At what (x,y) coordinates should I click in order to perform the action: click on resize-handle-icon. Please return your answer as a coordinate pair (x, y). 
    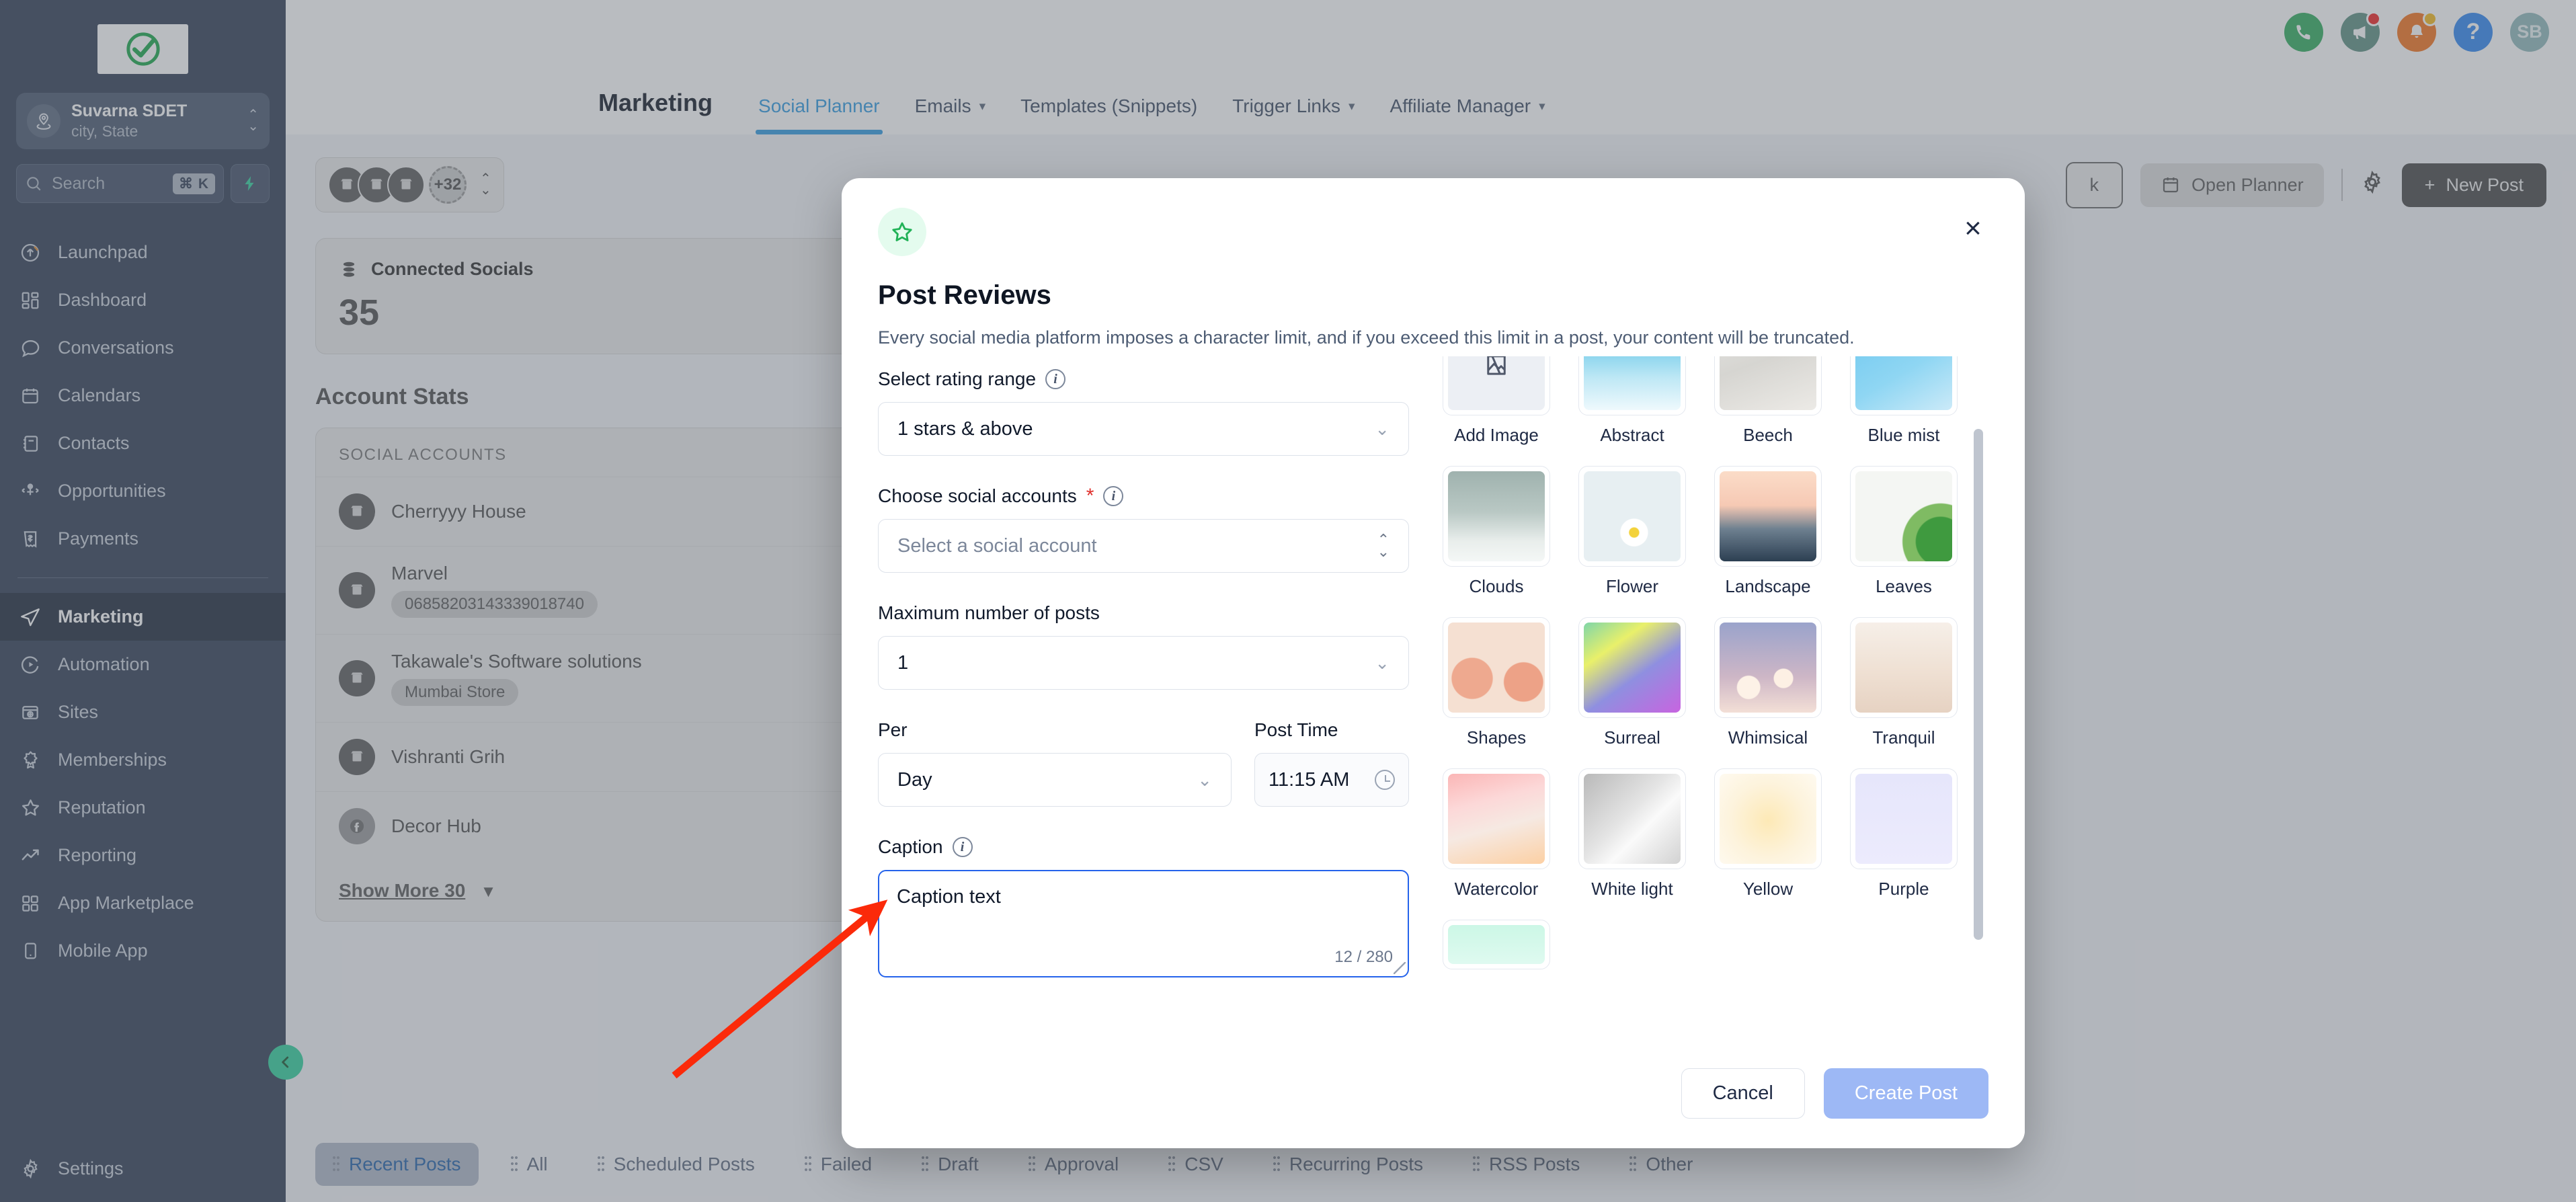
    Looking at the image, I should click on (1400, 969).